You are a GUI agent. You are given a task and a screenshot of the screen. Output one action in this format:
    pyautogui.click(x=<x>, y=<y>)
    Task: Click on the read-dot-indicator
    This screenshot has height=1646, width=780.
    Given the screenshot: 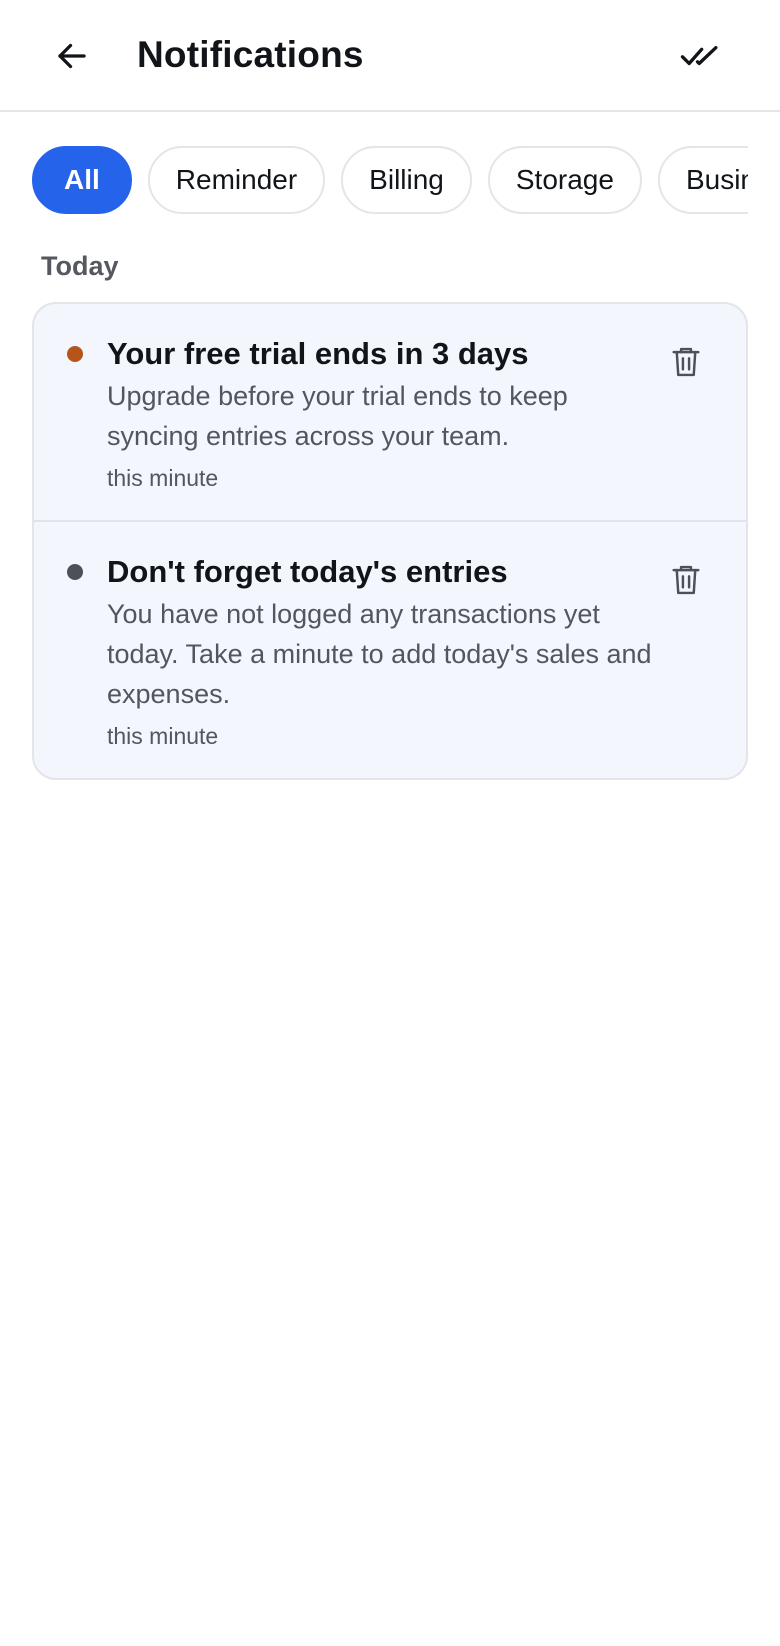 What is the action you would take?
    pyautogui.click(x=75, y=572)
    